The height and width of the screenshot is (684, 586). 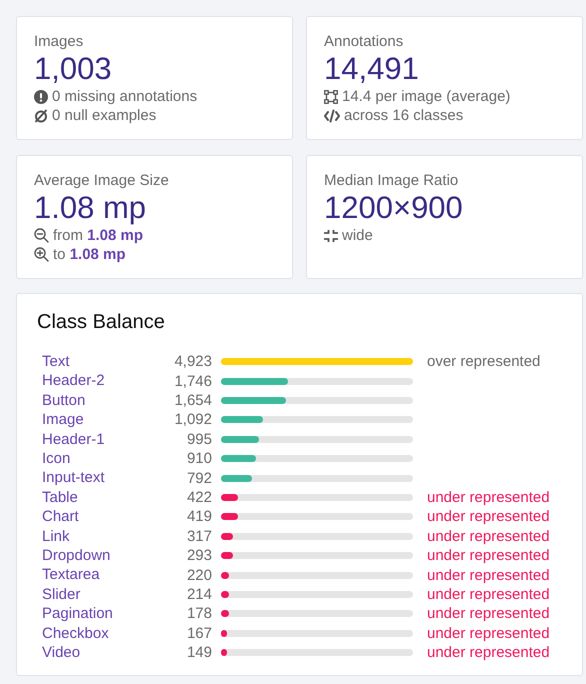 What do you see at coordinates (91, 208) in the screenshot?
I see `card-value: 1.08 mp` at bounding box center [91, 208].